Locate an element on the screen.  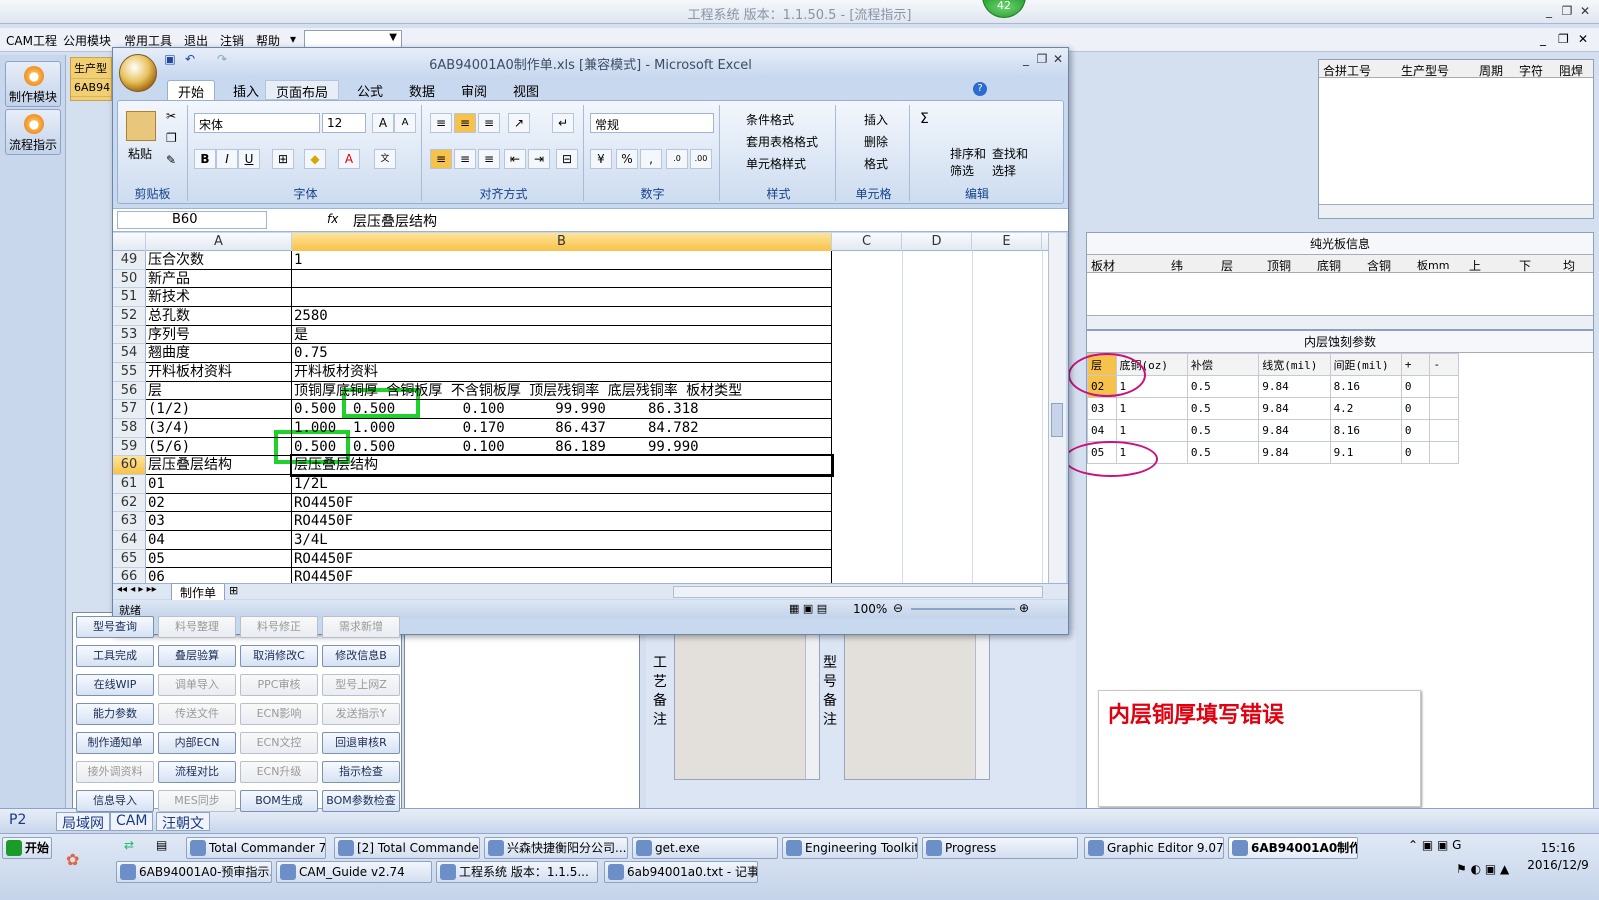
cell: 04 is located at coordinates (1102, 430).